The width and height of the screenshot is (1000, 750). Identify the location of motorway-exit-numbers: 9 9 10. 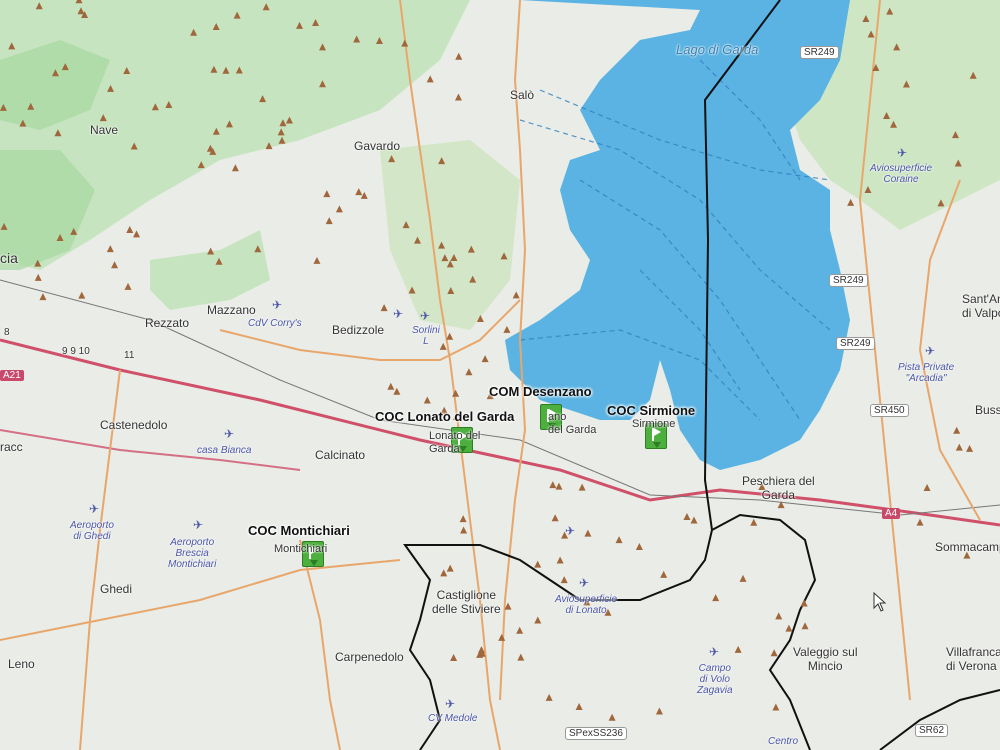
(76, 351).